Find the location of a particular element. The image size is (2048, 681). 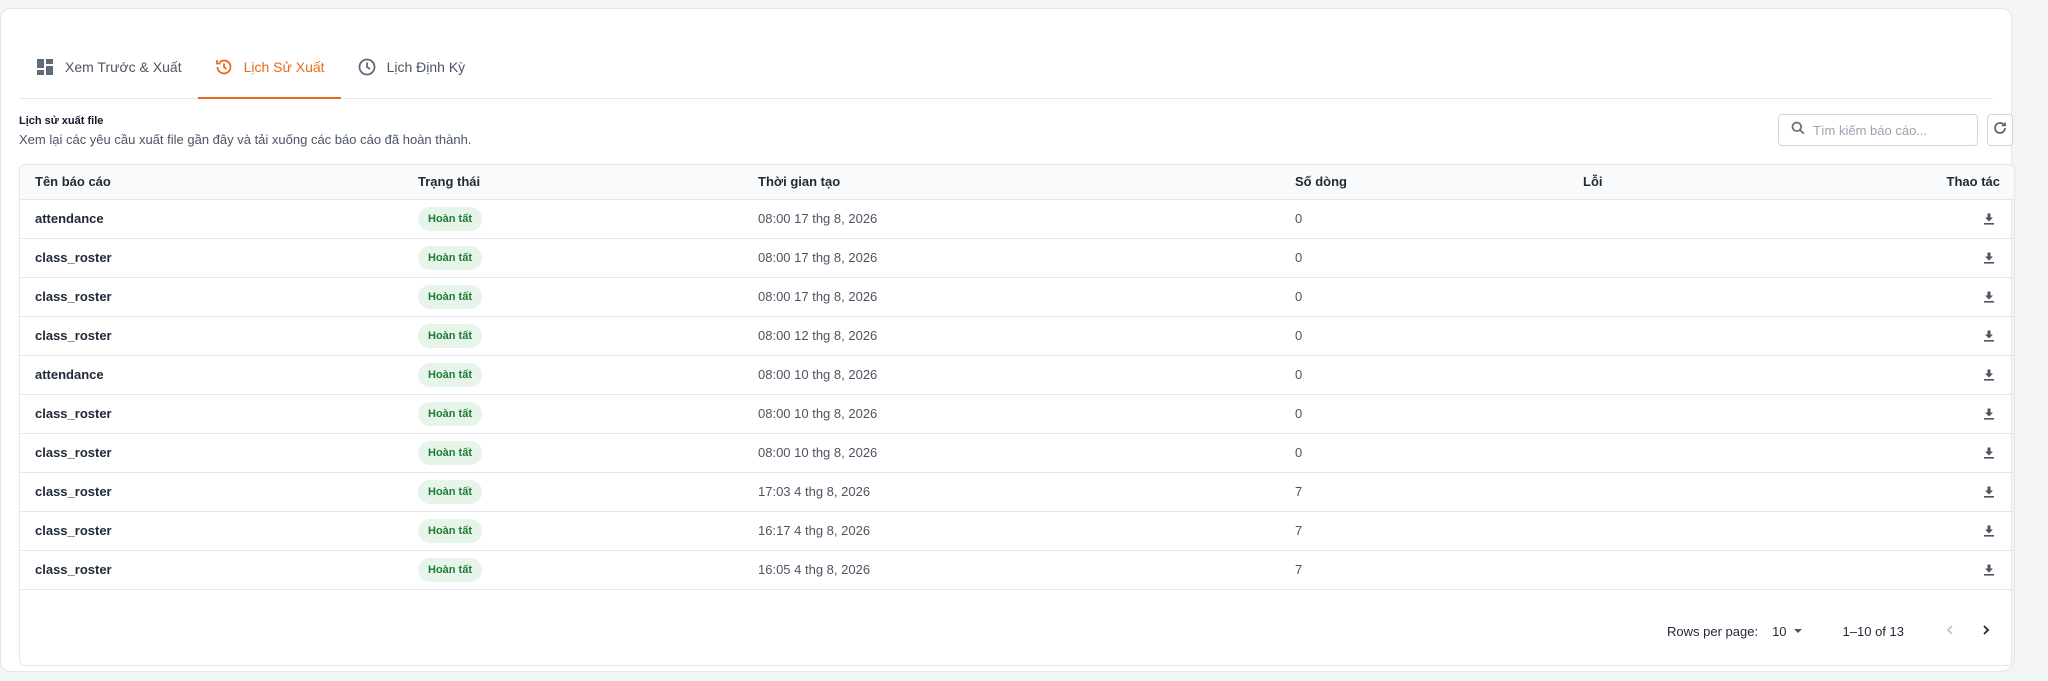

column-header-rows: Số dòng is located at coordinates (1424, 182).